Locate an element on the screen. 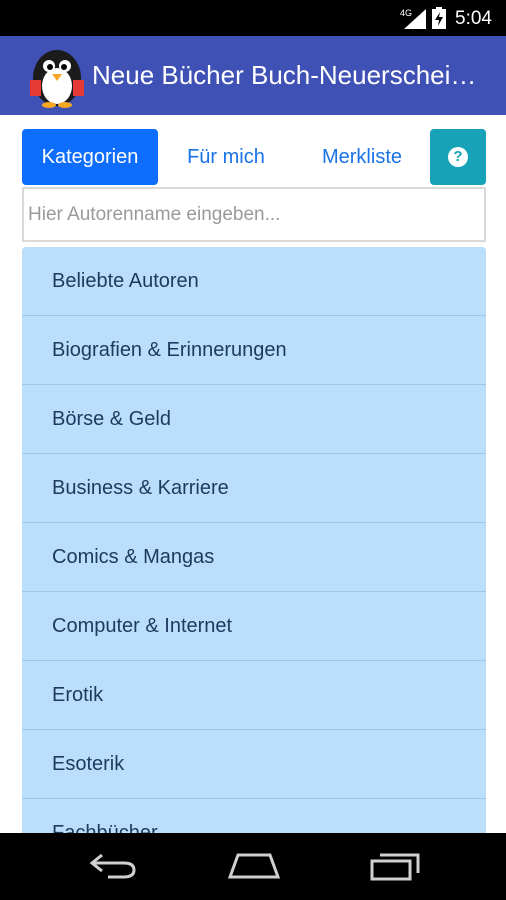 The width and height of the screenshot is (506, 900). clock: 5:04 is located at coordinates (473, 18).